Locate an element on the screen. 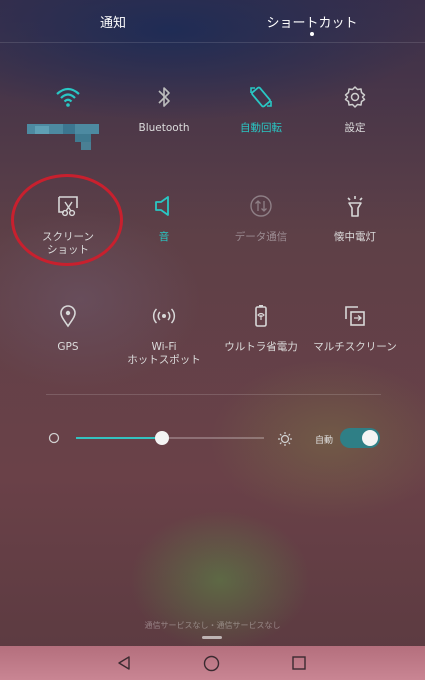  location-pin-icon is located at coordinates (68, 316).